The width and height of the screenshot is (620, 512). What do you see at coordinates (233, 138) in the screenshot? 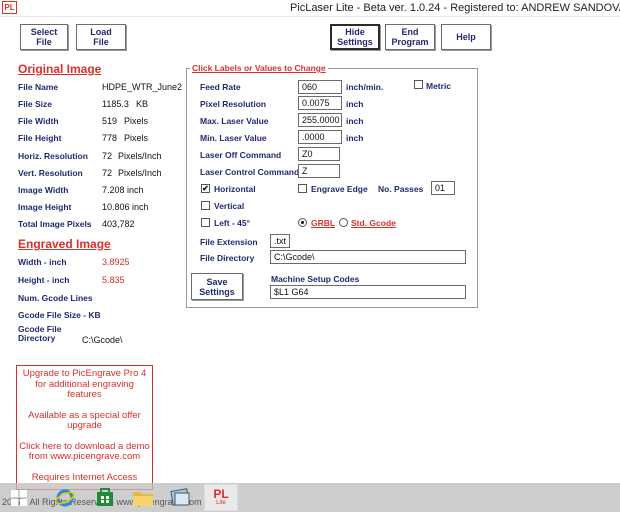
I see `min-laser-label: Min. Laser Value` at bounding box center [233, 138].